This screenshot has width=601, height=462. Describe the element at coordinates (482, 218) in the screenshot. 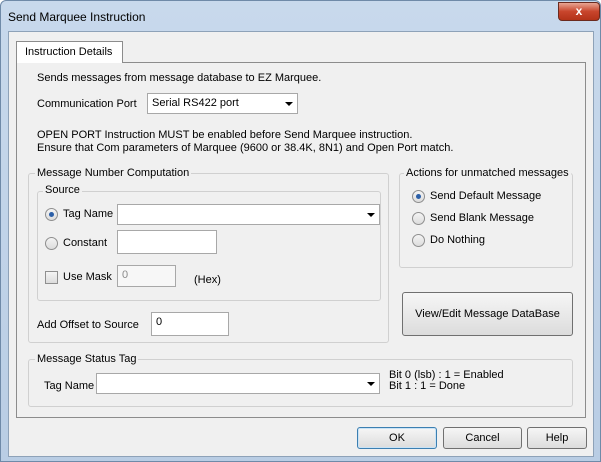

I see `send-blank-message-label: Send Blank Message` at that location.